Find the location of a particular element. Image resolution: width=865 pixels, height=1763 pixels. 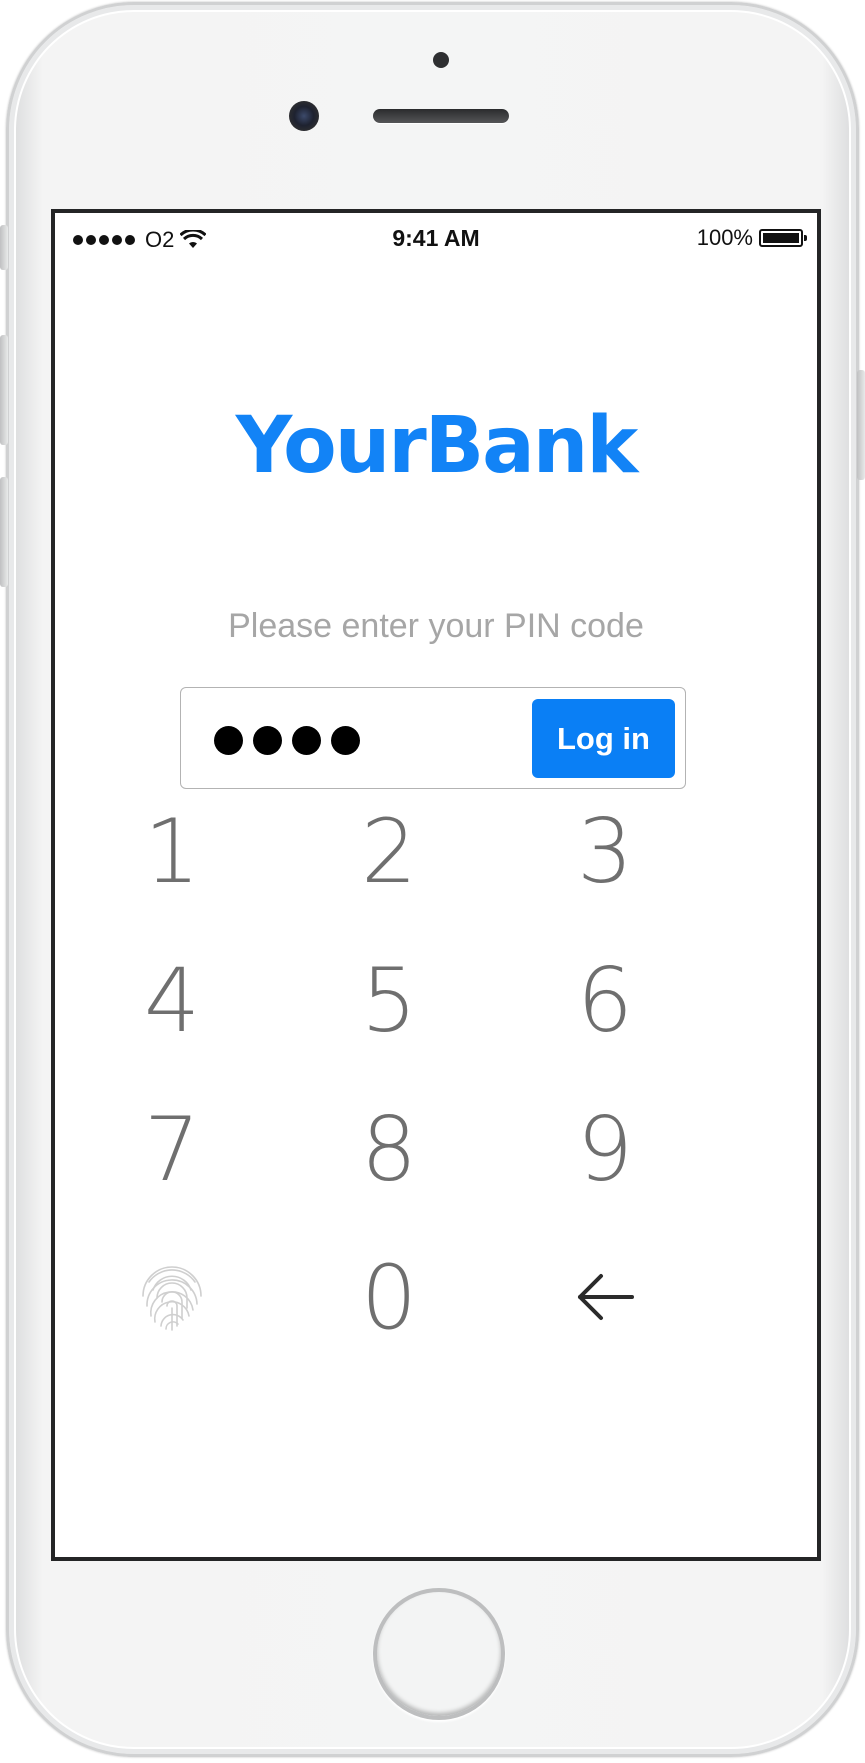

key-1: 1 is located at coordinates (172, 851).